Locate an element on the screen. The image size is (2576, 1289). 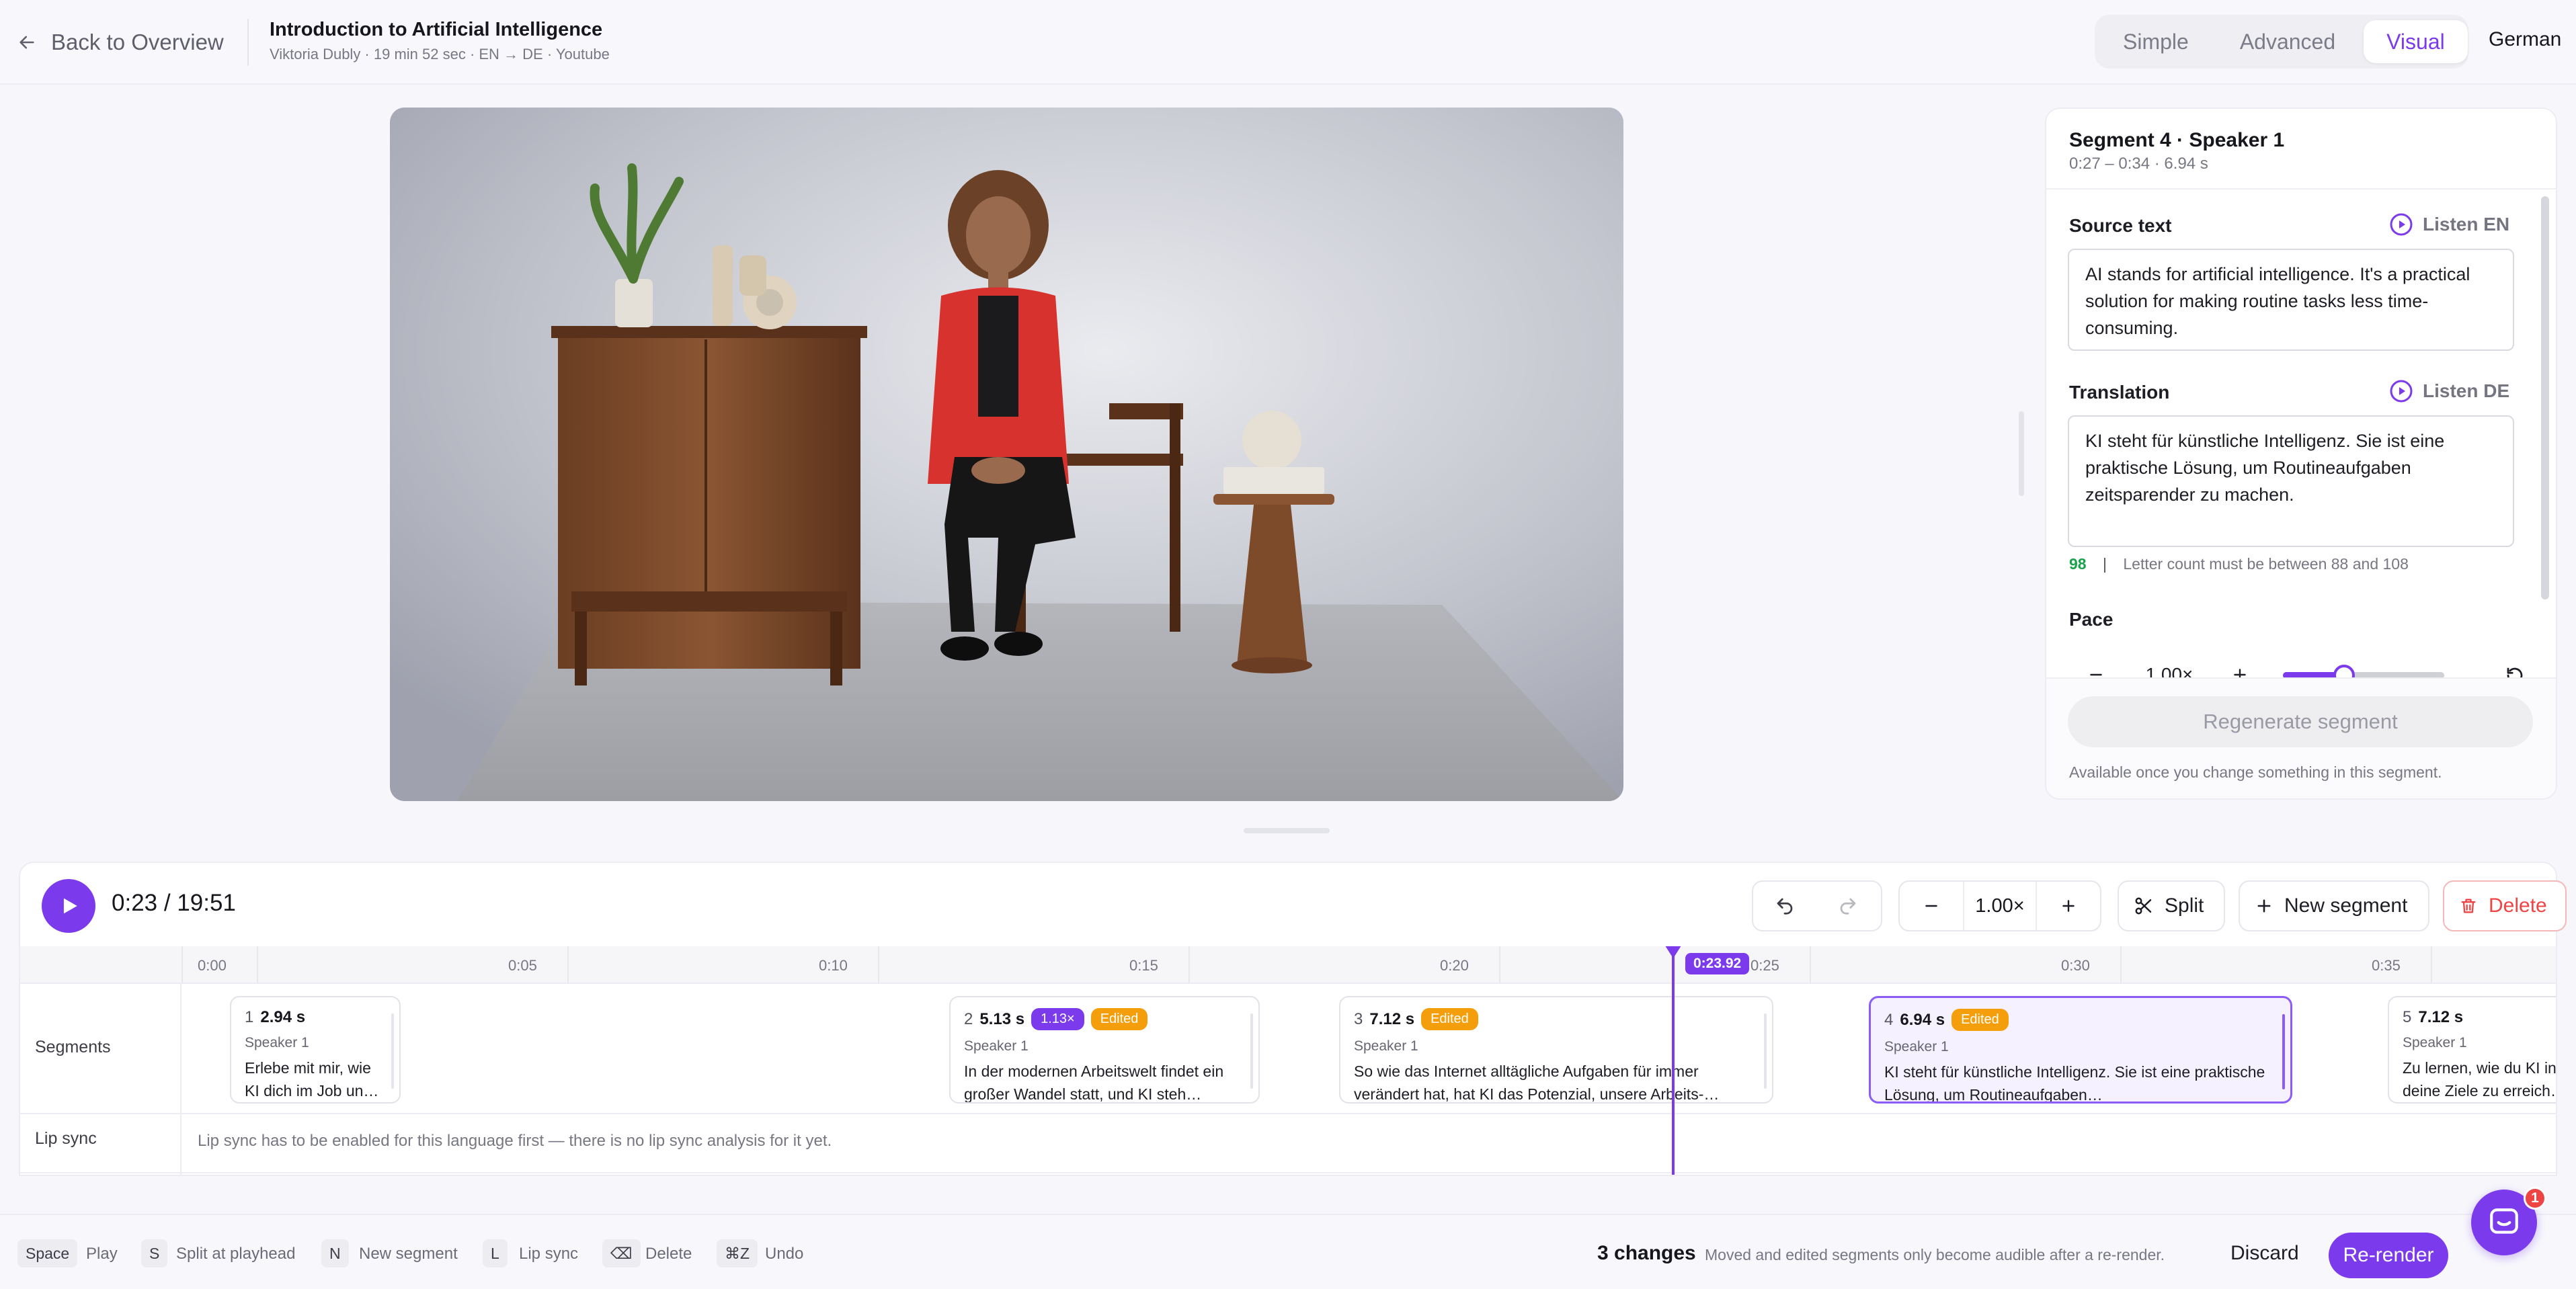
tick-label: 0:25 is located at coordinates (1764, 966).